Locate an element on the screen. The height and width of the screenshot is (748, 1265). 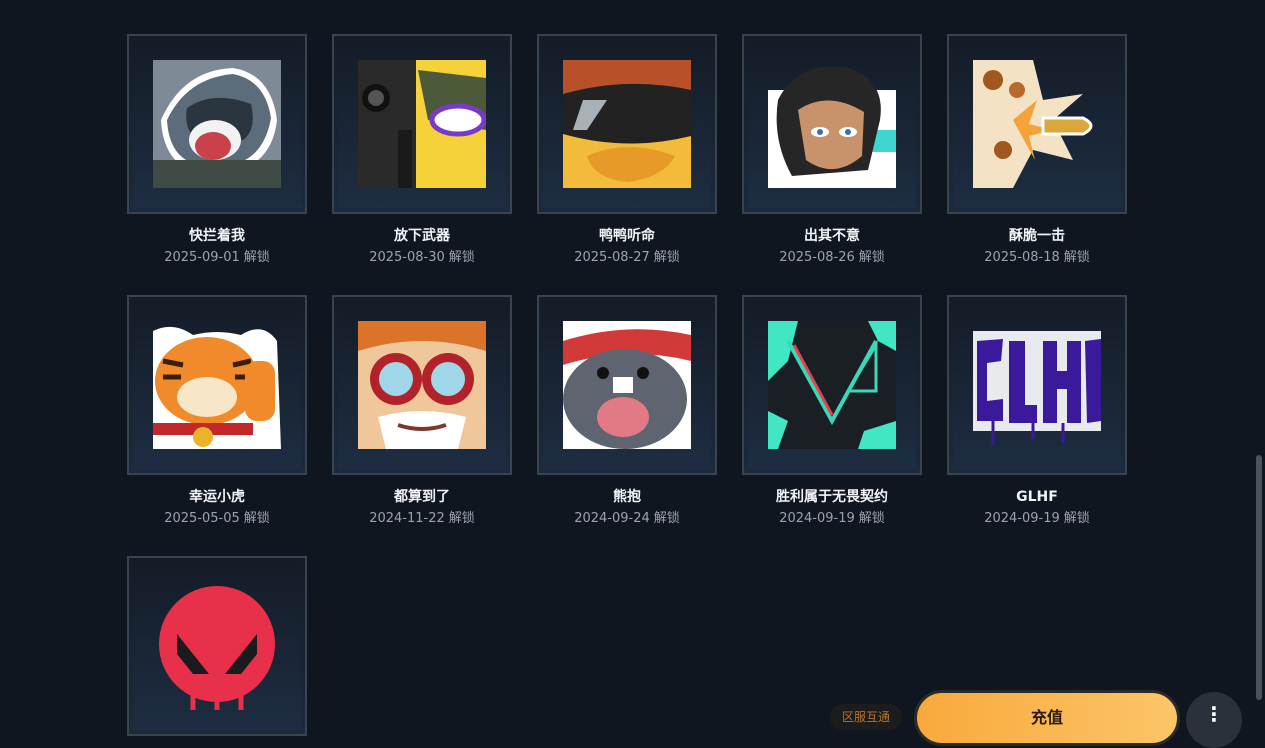
spray-card: 鸭鸭听命 2025-08-27 解锁 is located at coordinates (627, 150).